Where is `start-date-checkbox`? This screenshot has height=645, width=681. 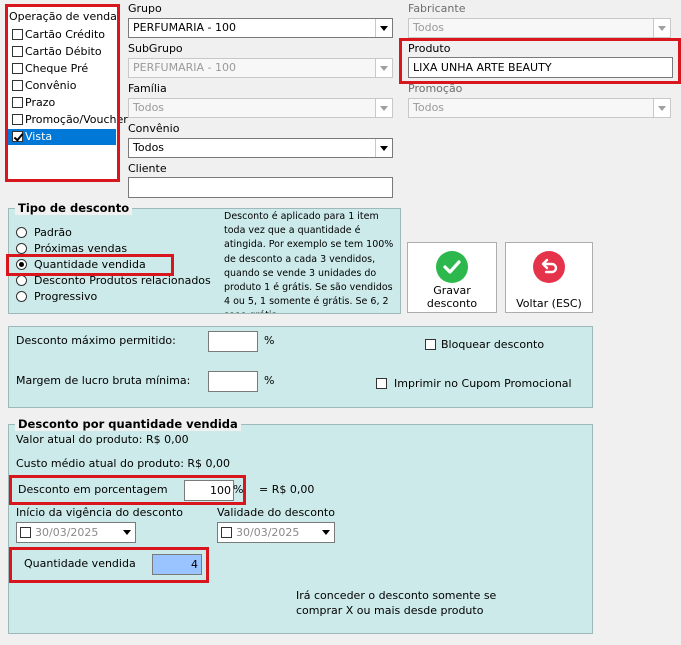
start-date-checkbox is located at coordinates (25, 532).